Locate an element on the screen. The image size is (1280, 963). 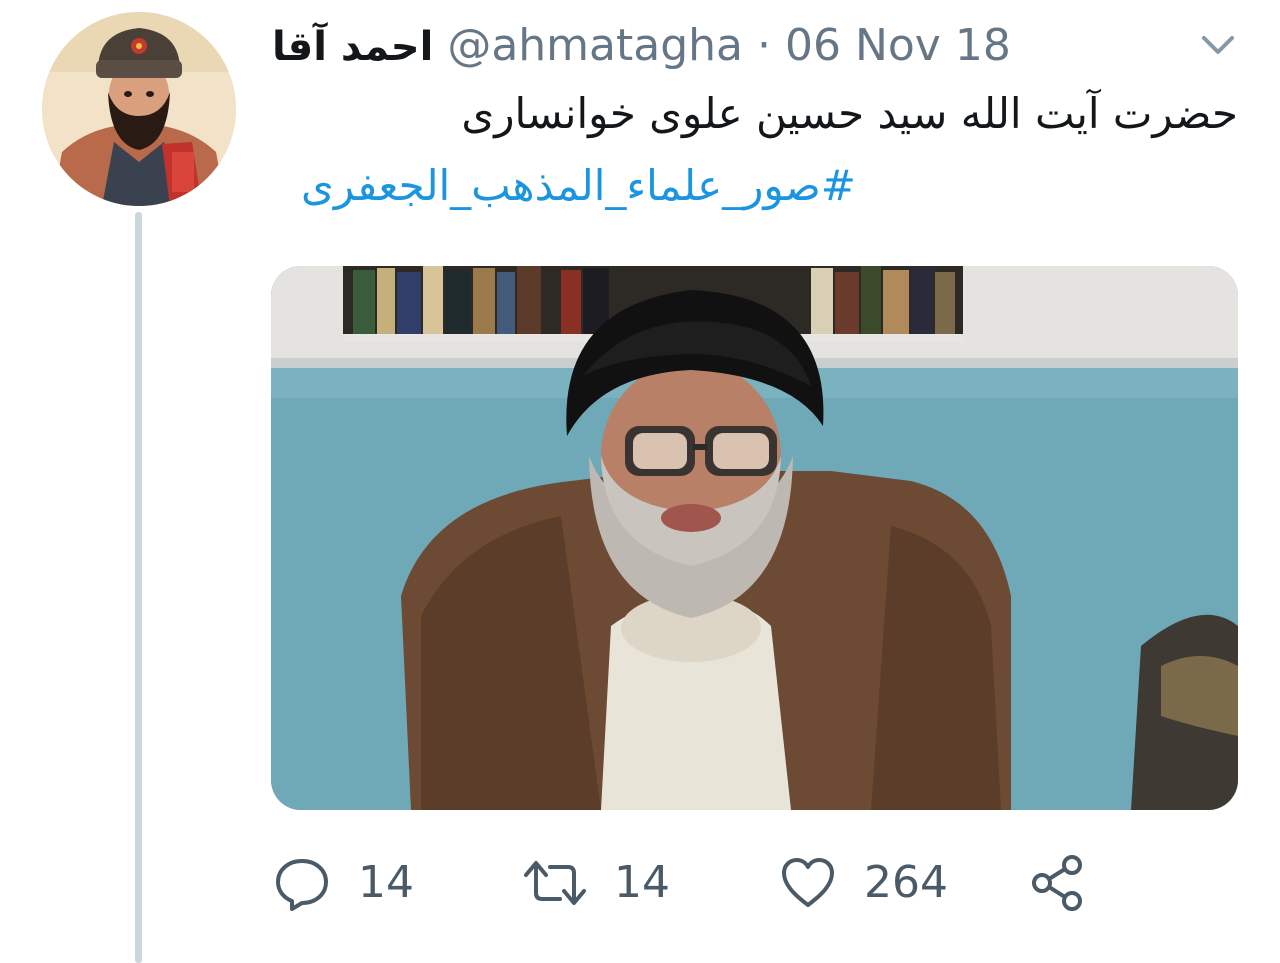
author-avatar is located at coordinates (139, 109).